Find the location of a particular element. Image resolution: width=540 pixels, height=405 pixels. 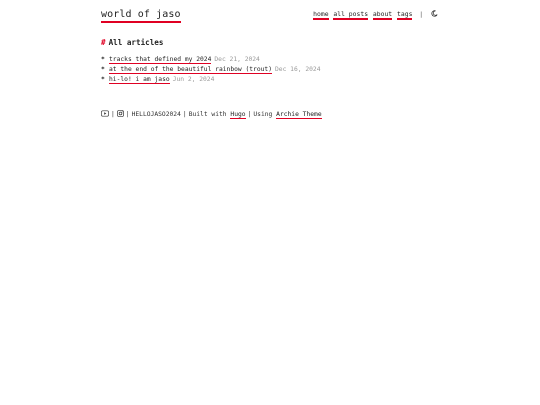

post-link: tracks that defined my 2024 is located at coordinates (160, 60).